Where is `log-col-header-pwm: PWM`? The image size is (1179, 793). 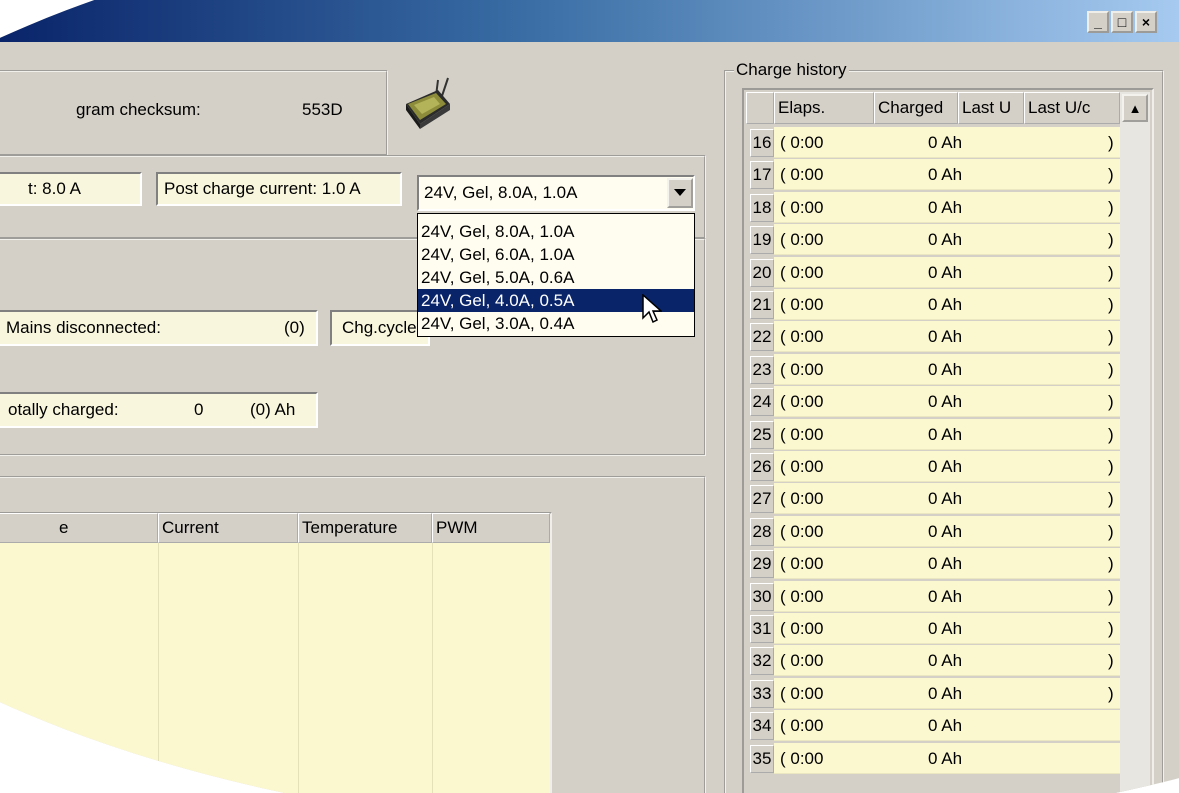 log-col-header-pwm: PWM is located at coordinates (491, 528).